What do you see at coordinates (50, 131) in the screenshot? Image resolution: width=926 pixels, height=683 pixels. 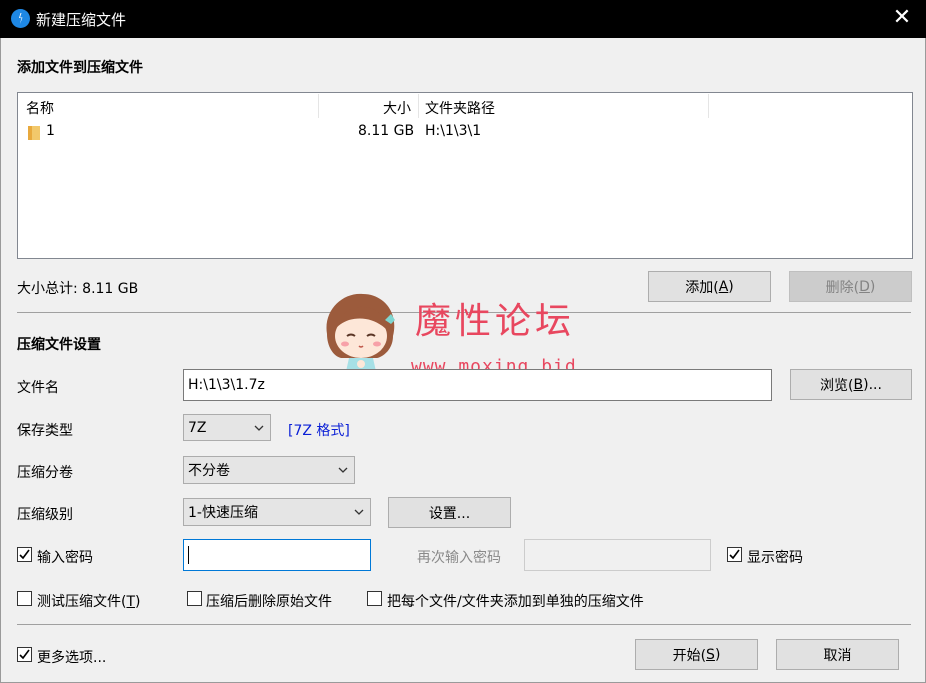 I see `row-name: 1` at bounding box center [50, 131].